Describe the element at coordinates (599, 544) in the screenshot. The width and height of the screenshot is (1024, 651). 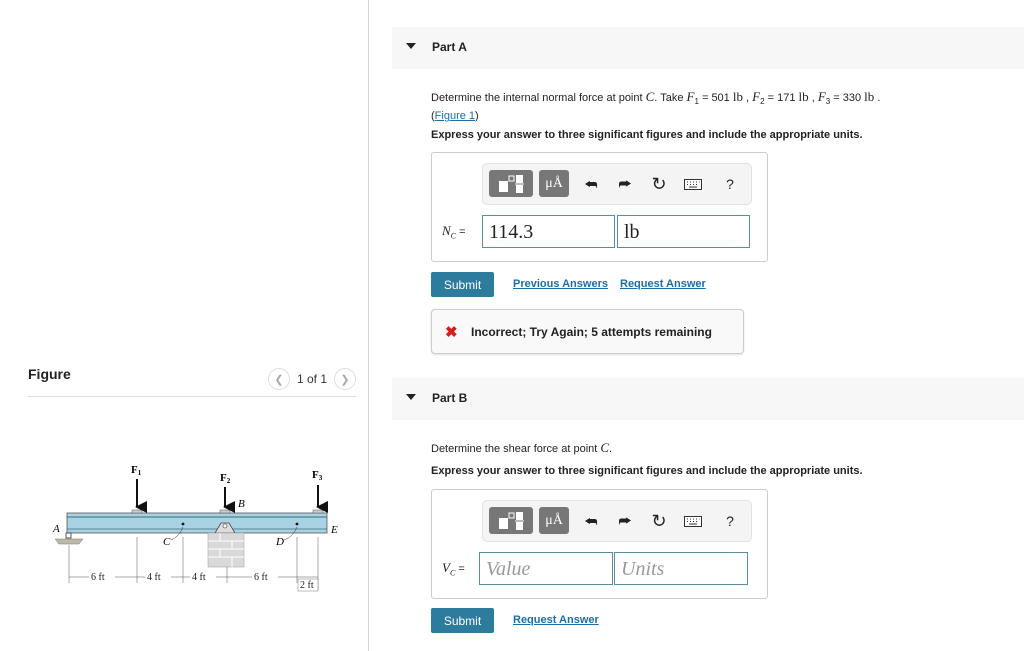
I see `part-b-answer-box: μÅ ⮪ ⮫ ↻ ? VC = Value Units` at that location.